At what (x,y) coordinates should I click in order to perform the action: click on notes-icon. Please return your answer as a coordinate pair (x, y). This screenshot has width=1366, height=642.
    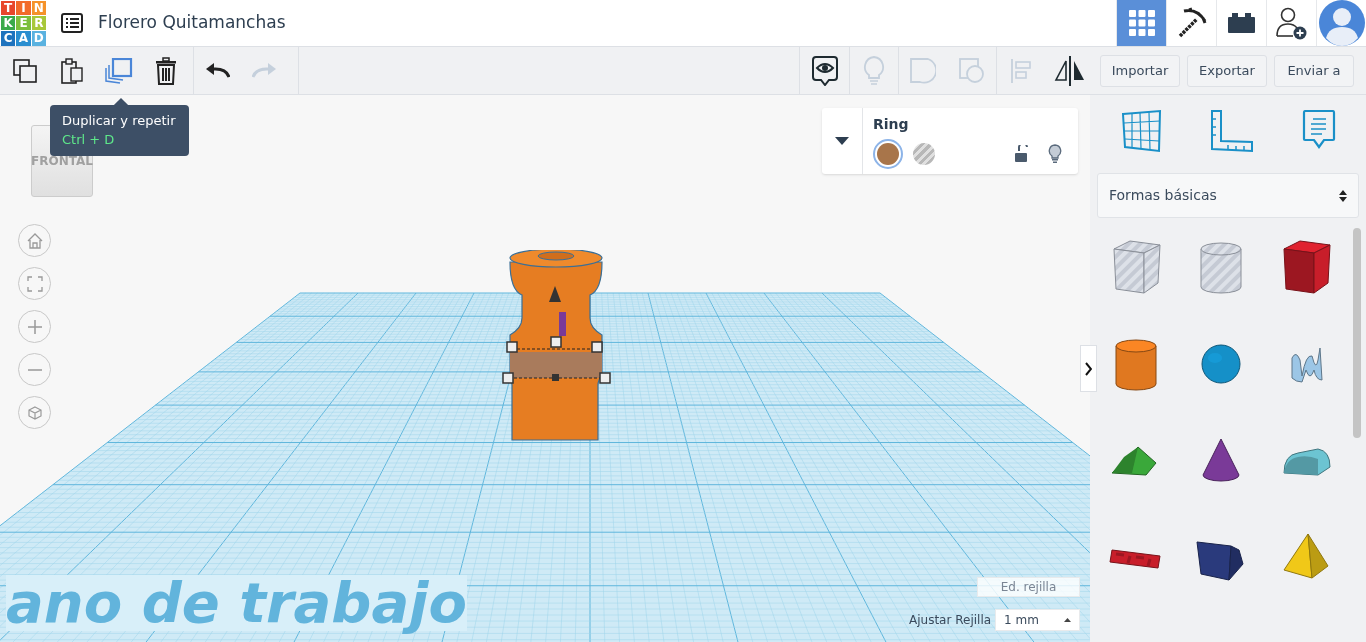
    Looking at the image, I should click on (1319, 130).